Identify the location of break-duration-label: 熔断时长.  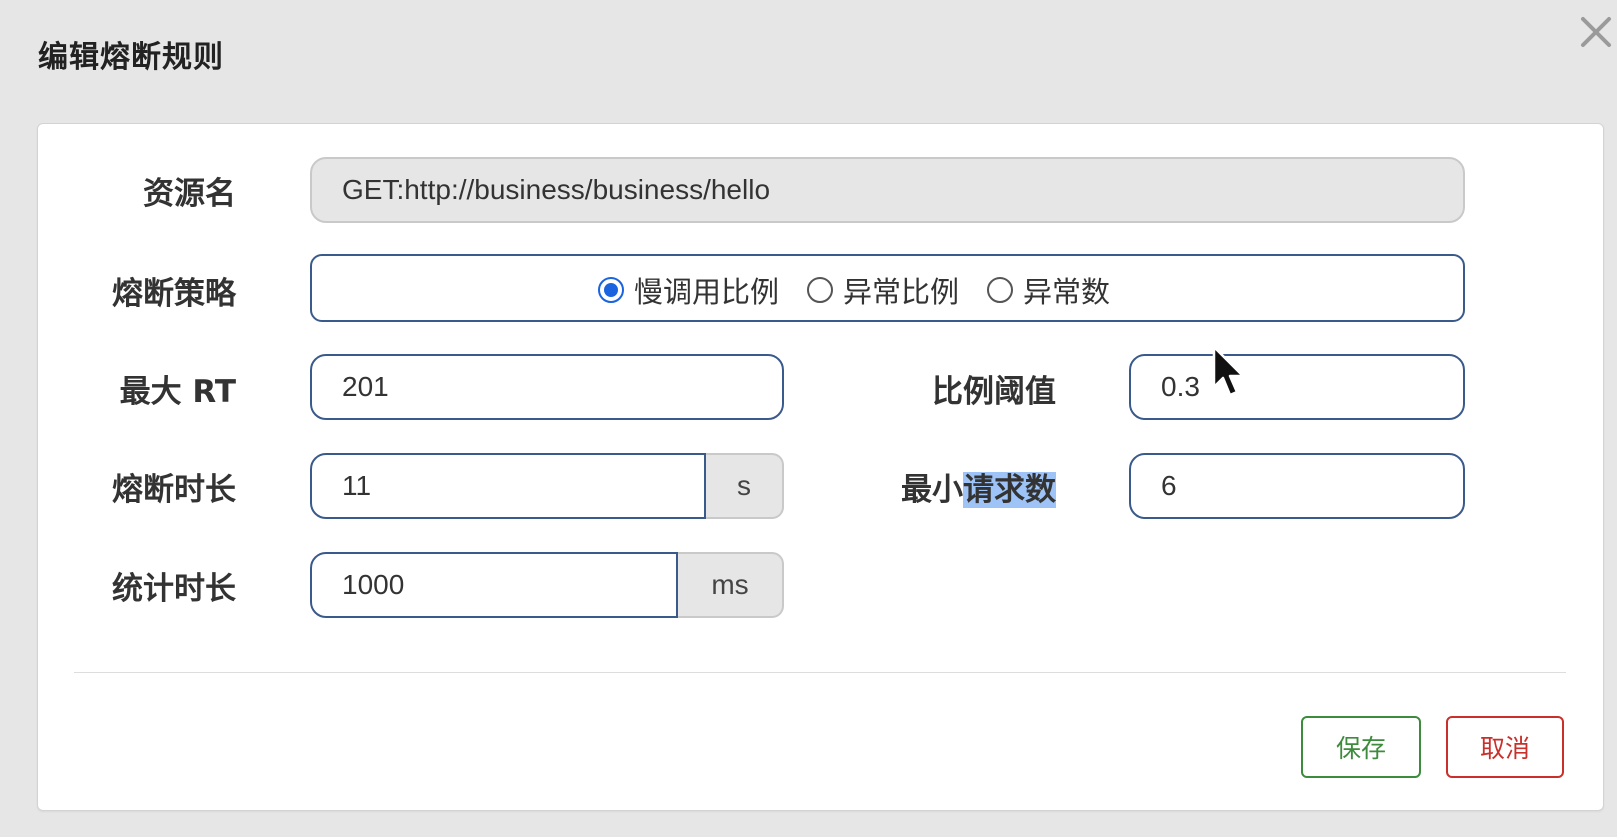
(174, 490).